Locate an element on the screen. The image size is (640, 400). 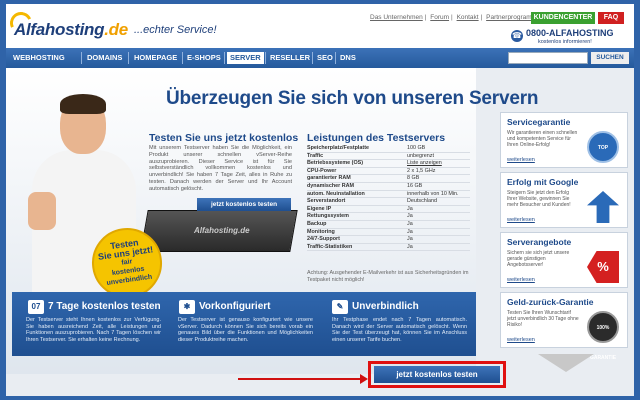
faq-button: FAQ is located at coordinates (611, 18).